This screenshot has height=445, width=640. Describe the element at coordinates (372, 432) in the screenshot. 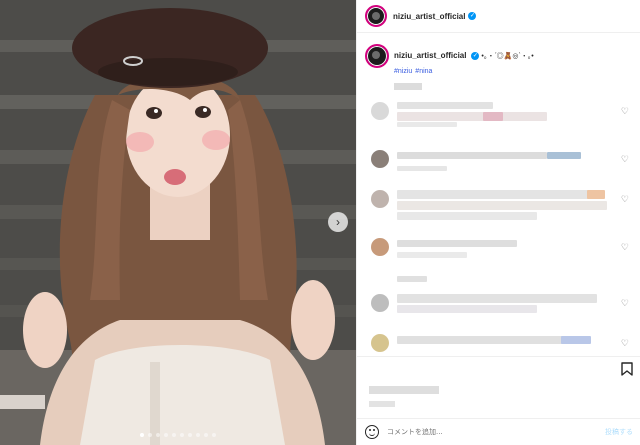

I see `emoji-icon` at that location.